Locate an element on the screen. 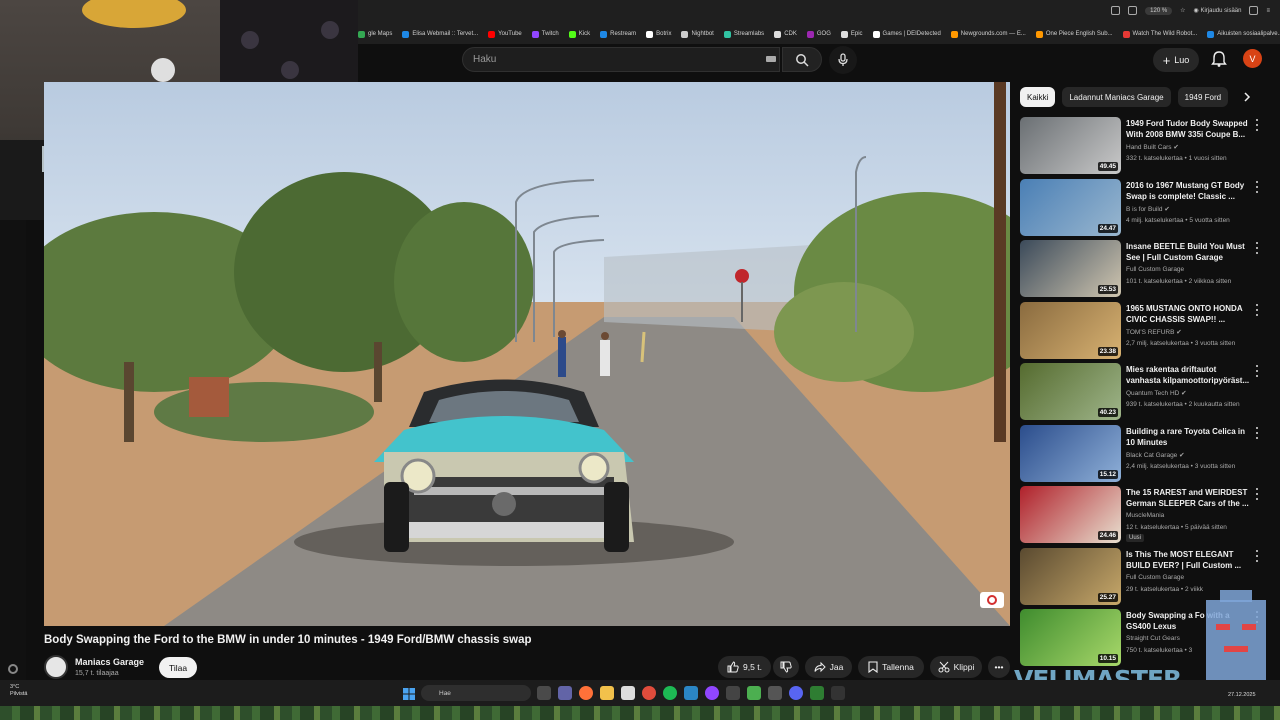 The image size is (1280, 720). bookmark-item: GOG is located at coordinates (818, 34).